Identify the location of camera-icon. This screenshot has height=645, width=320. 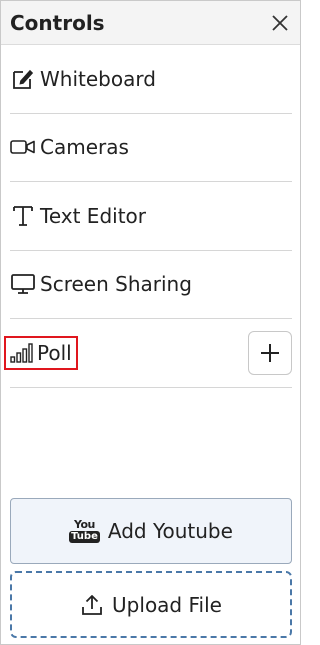
(23, 147).